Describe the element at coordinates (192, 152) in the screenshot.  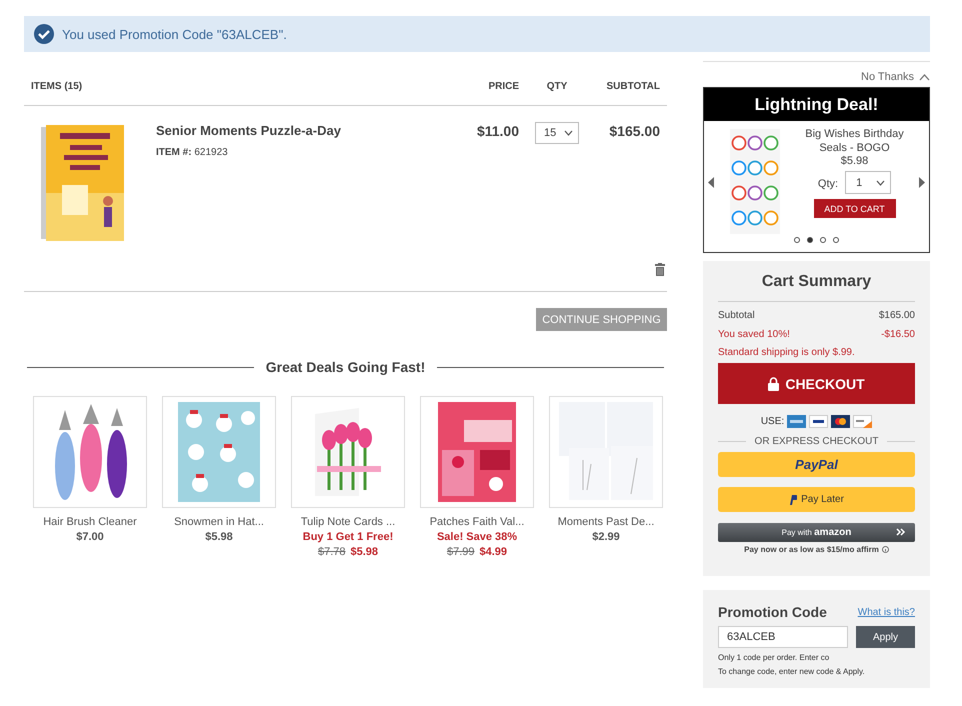
I see `item-number: ITEM #: 621923` at that location.